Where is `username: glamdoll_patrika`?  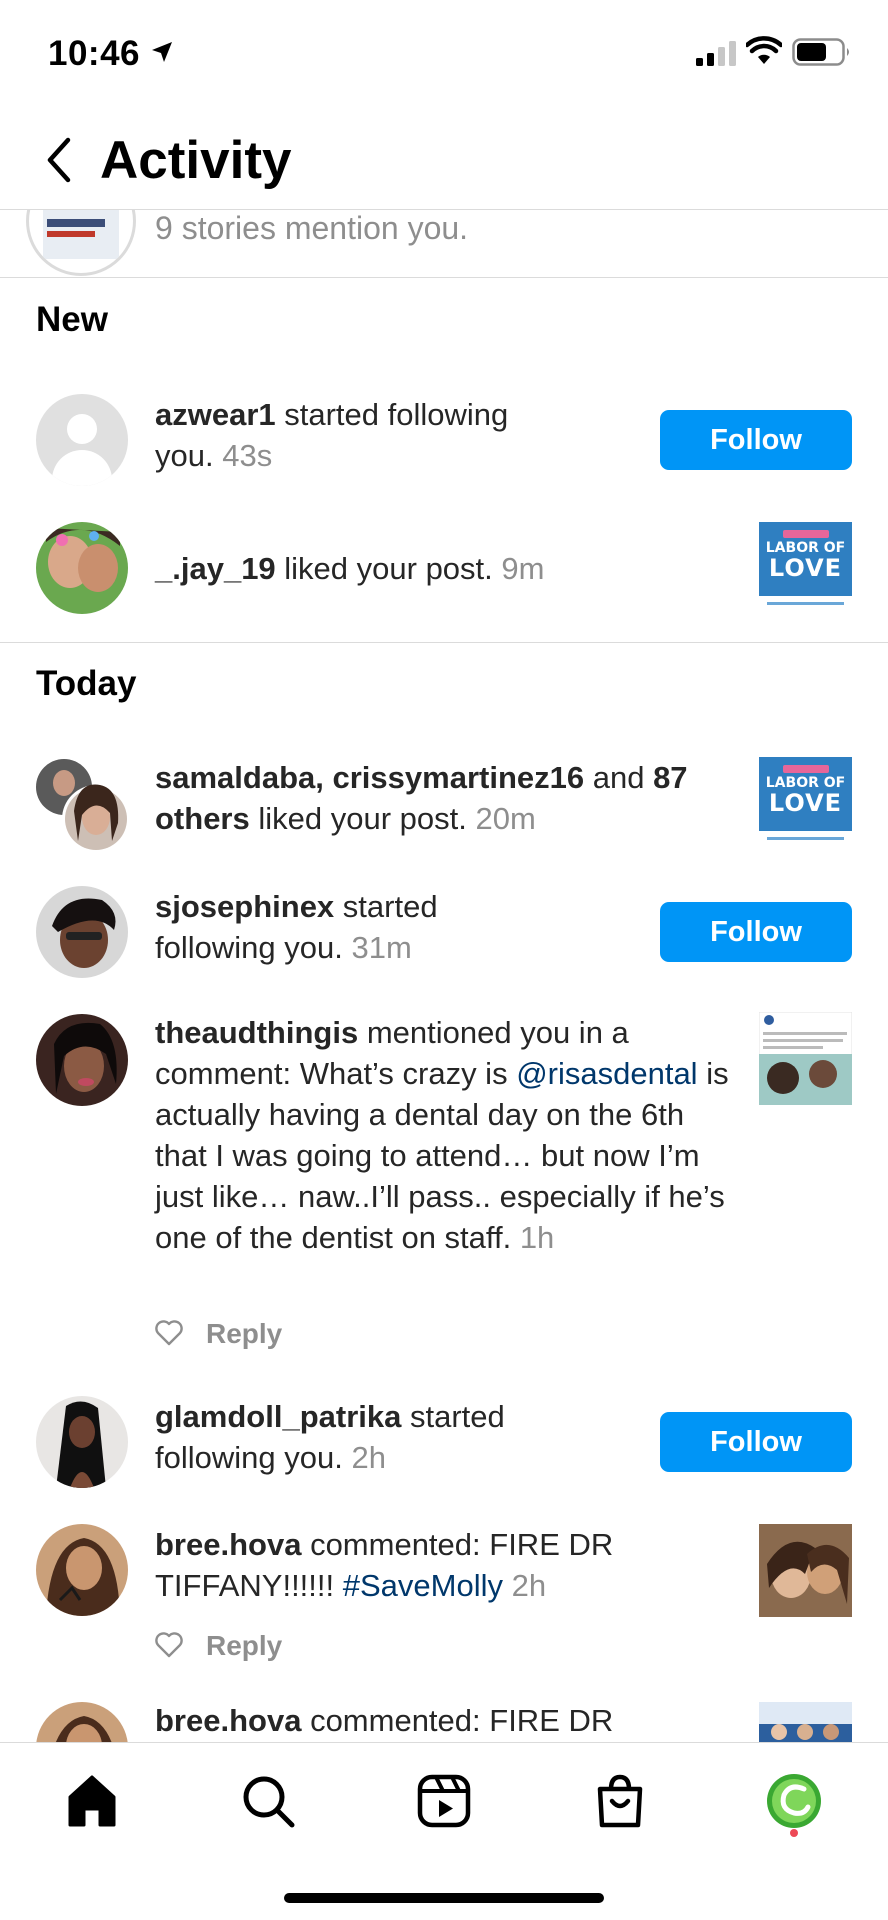
username: glamdoll_patrika is located at coordinates (278, 1416).